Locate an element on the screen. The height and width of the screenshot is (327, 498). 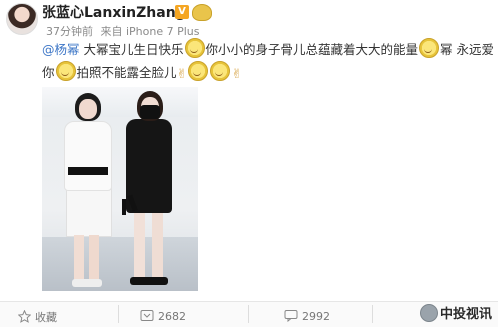
favorite-label: 收藏 is located at coordinates (46, 317).